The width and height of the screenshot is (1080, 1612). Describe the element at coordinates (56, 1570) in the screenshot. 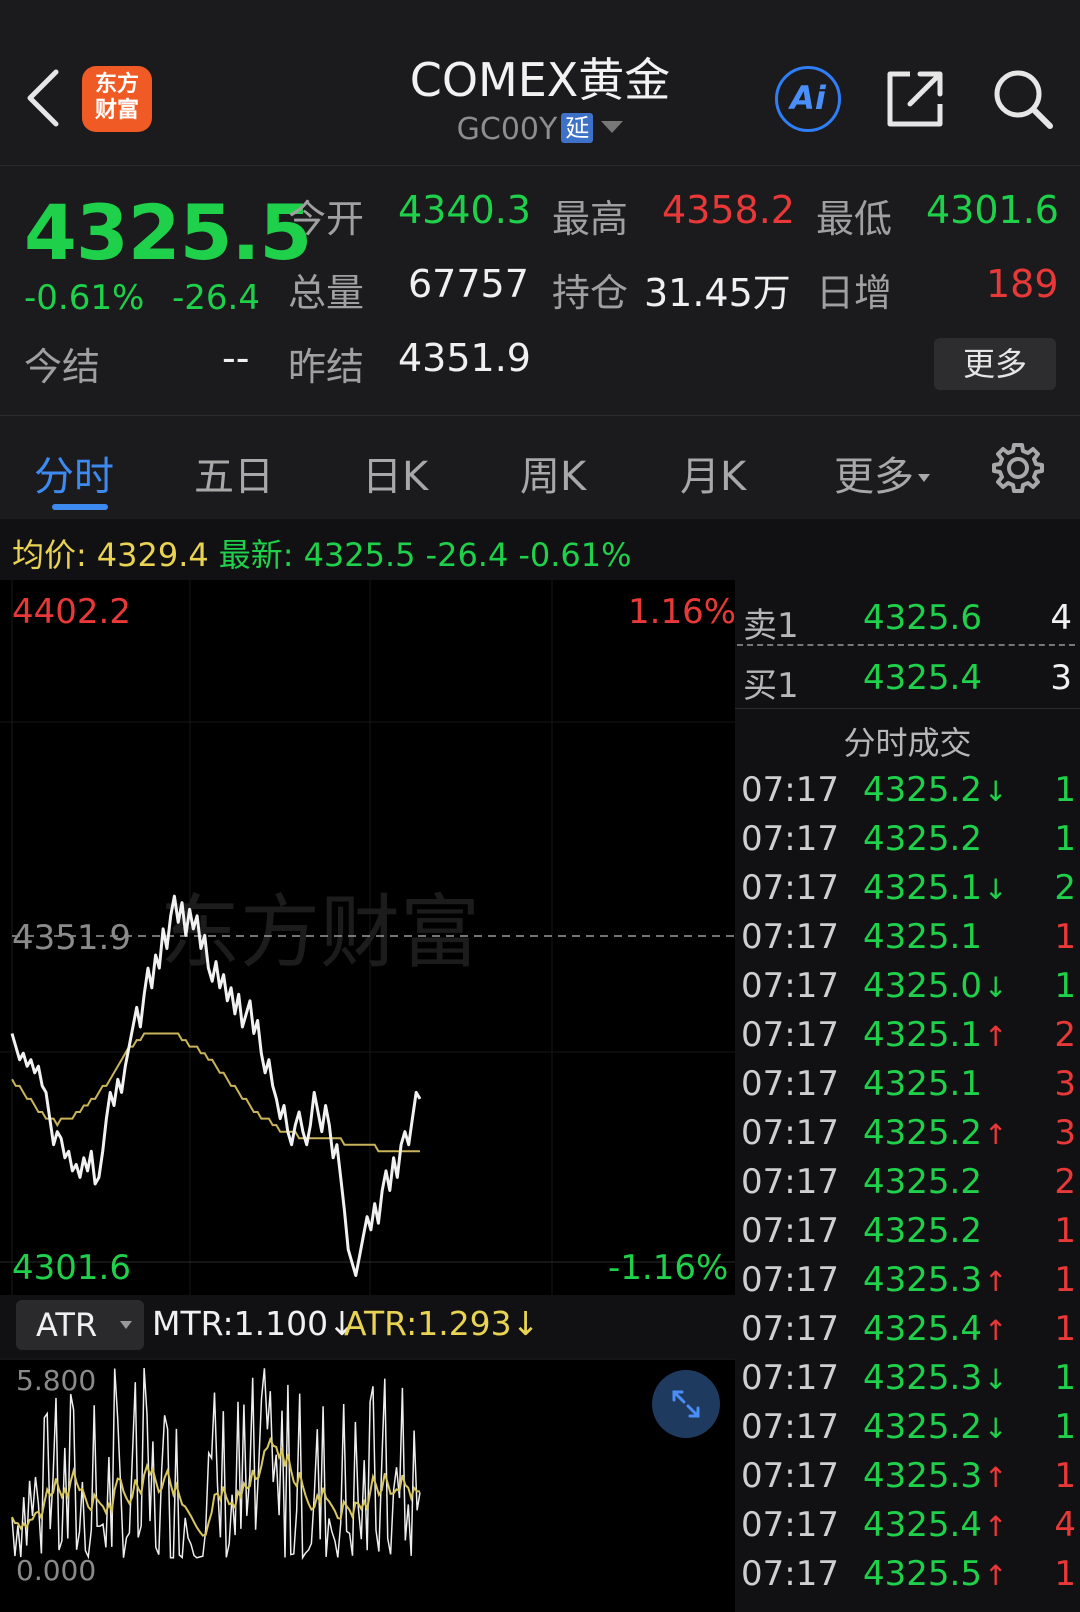

I see `atr-y-bottom-label: 0.000` at that location.